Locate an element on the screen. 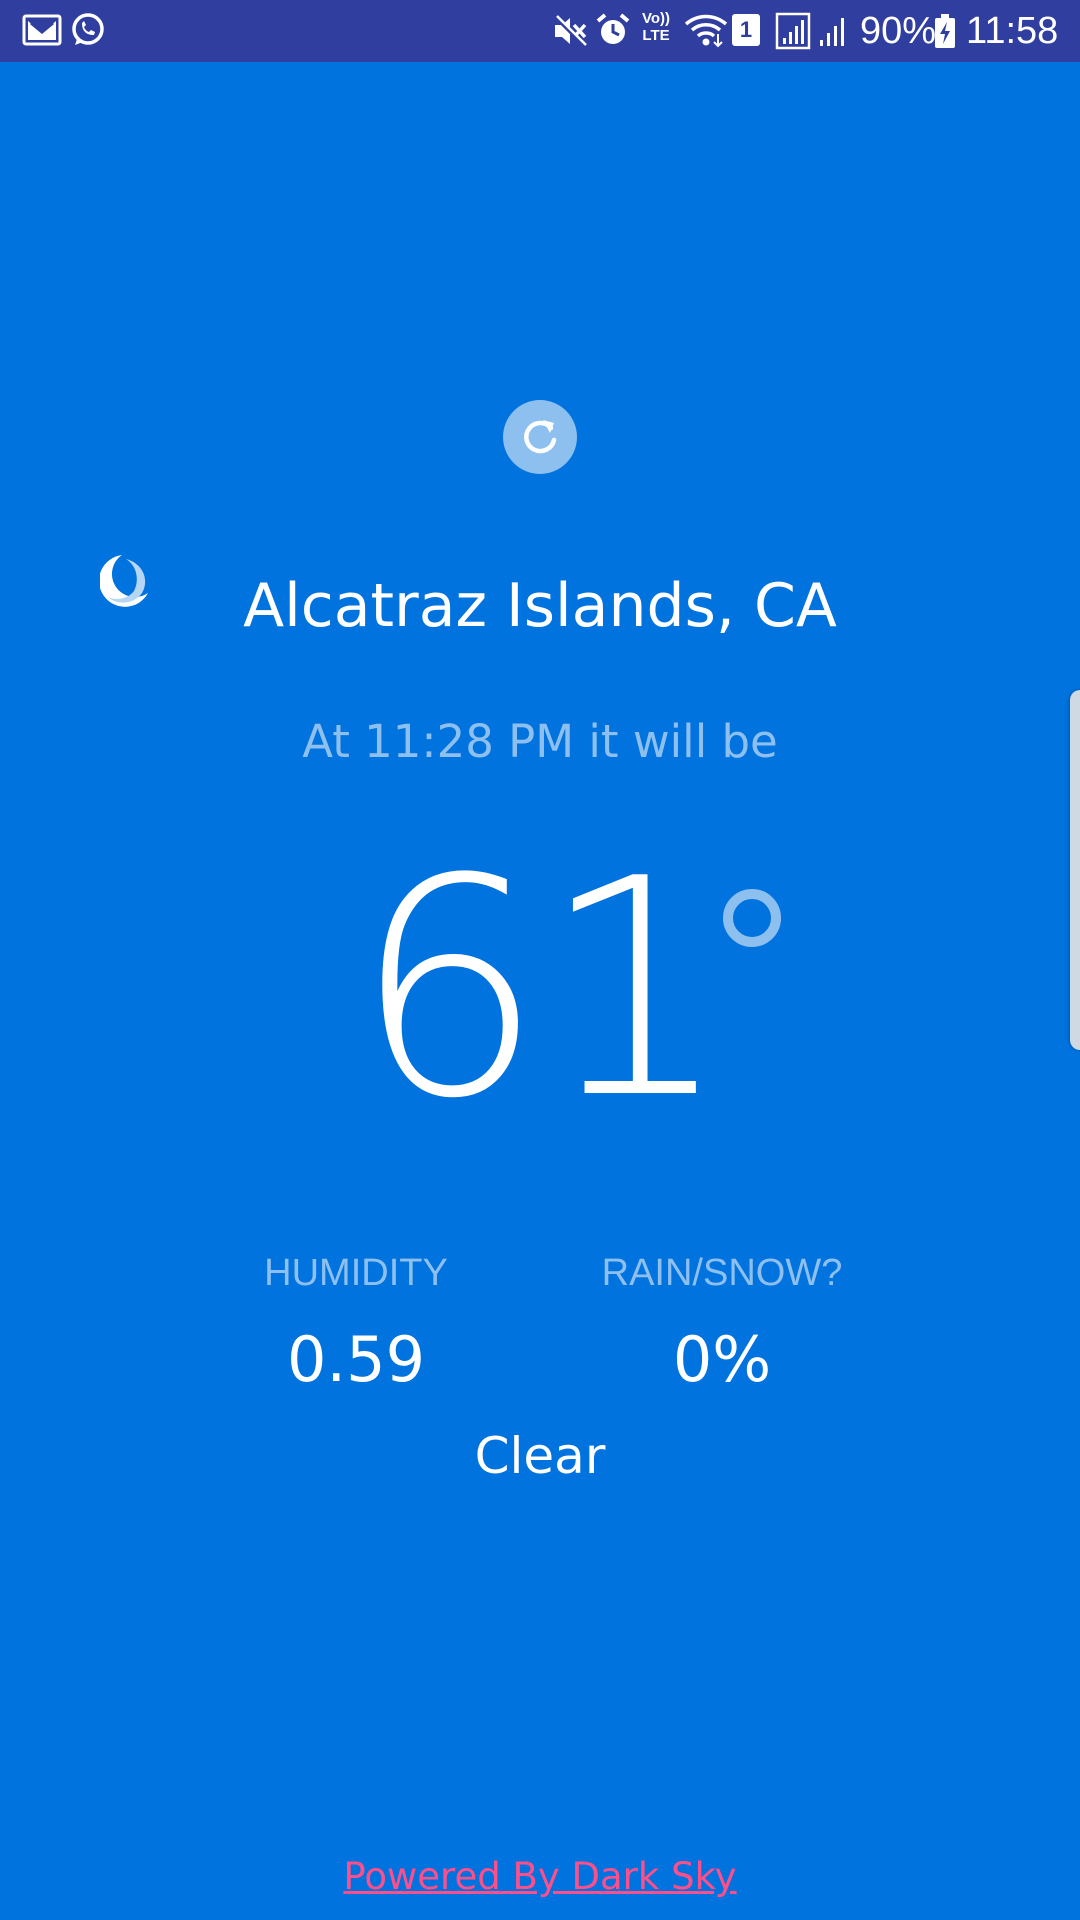 The image size is (1080, 1920). sim-icon: 1 is located at coordinates (746, 30).